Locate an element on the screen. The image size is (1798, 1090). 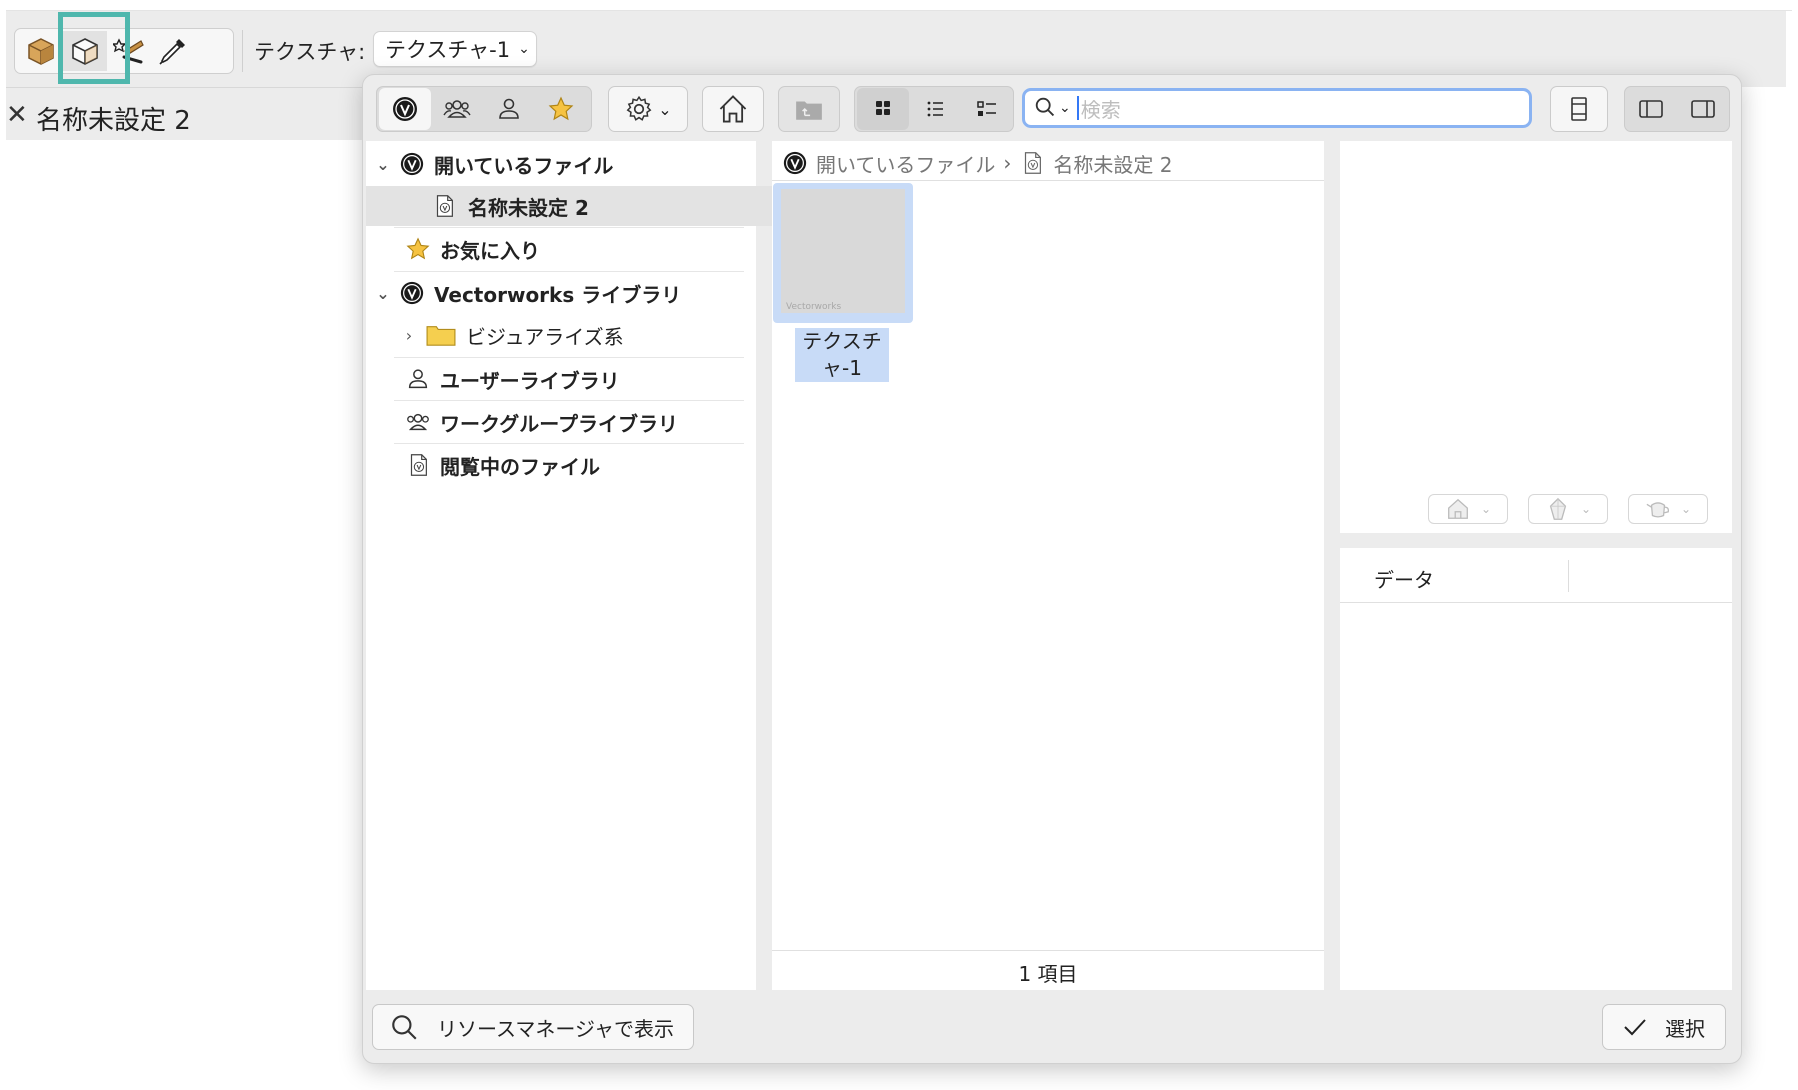
workgroup-filter-button is located at coordinates (457, 109).